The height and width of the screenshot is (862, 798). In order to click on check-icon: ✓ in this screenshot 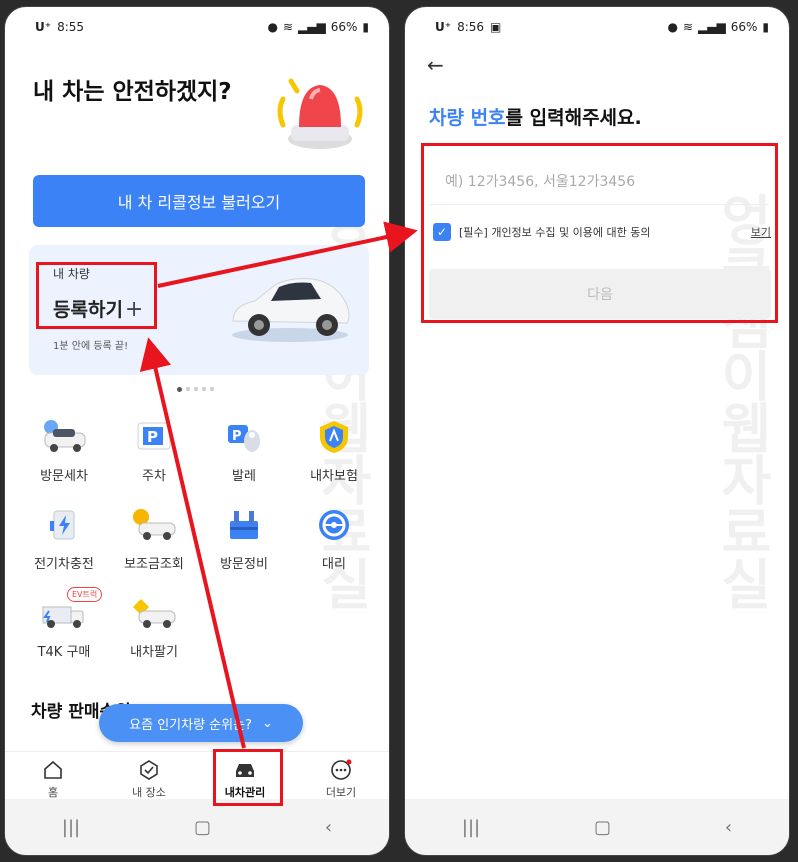, I will do `click(442, 232)`.